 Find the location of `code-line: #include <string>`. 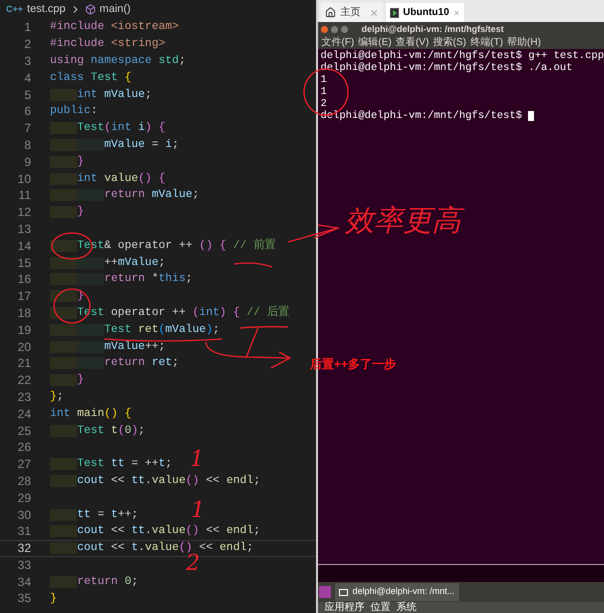

code-line: #include <string> is located at coordinates (108, 44).